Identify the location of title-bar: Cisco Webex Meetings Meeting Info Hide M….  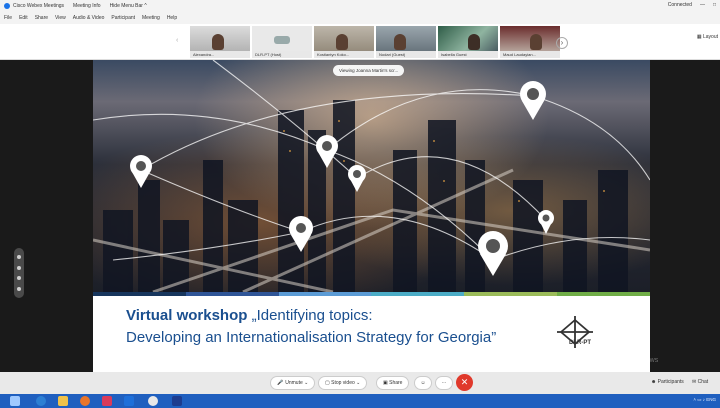
(360, 6).